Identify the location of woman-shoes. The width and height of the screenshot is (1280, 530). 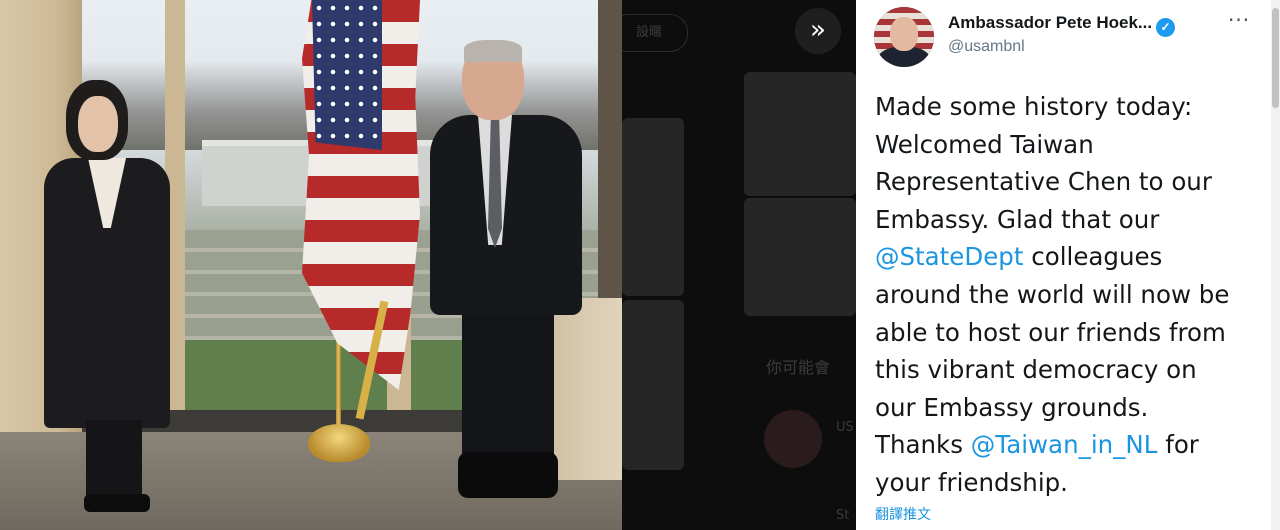
(117, 503).